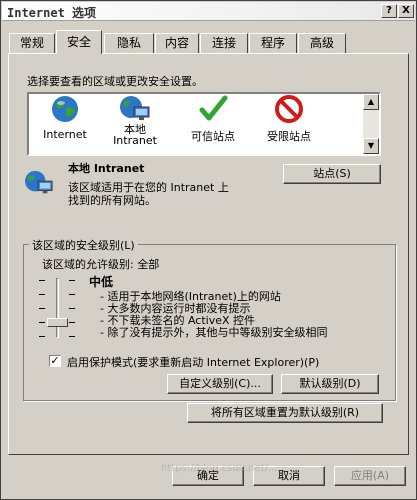  What do you see at coordinates (177, 43) in the screenshot?
I see `tab-content: 内容` at bounding box center [177, 43].